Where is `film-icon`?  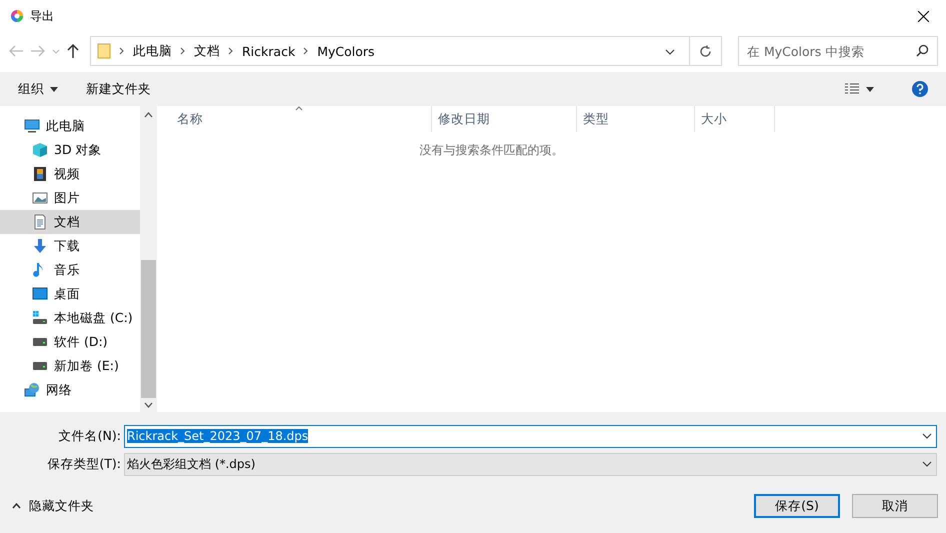 film-icon is located at coordinates (40, 174).